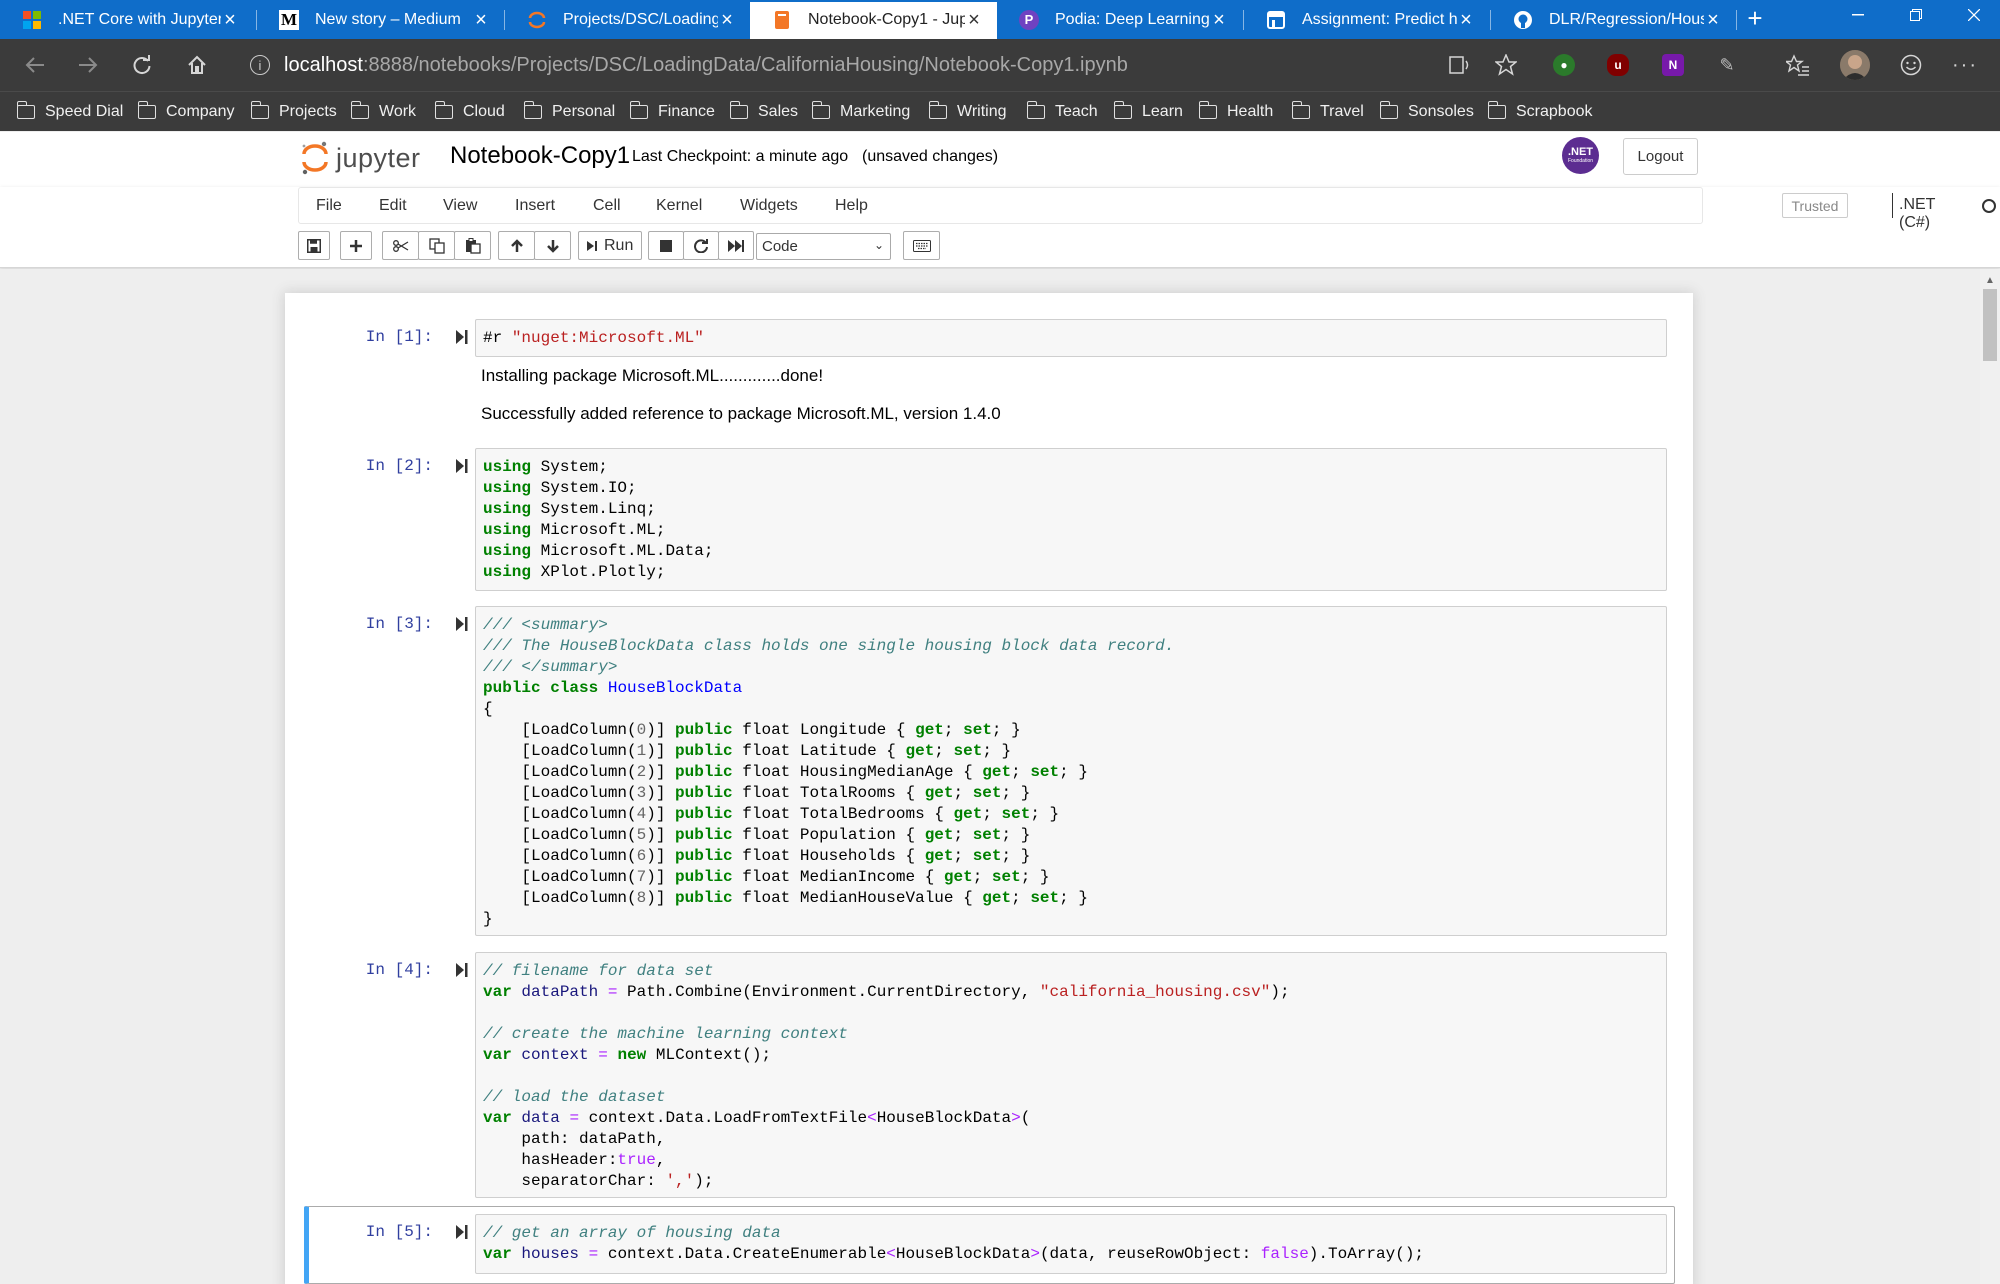 This screenshot has height=1284, width=2000. Describe the element at coordinates (701, 245) in the screenshot. I see `restart-kernel-button` at that location.